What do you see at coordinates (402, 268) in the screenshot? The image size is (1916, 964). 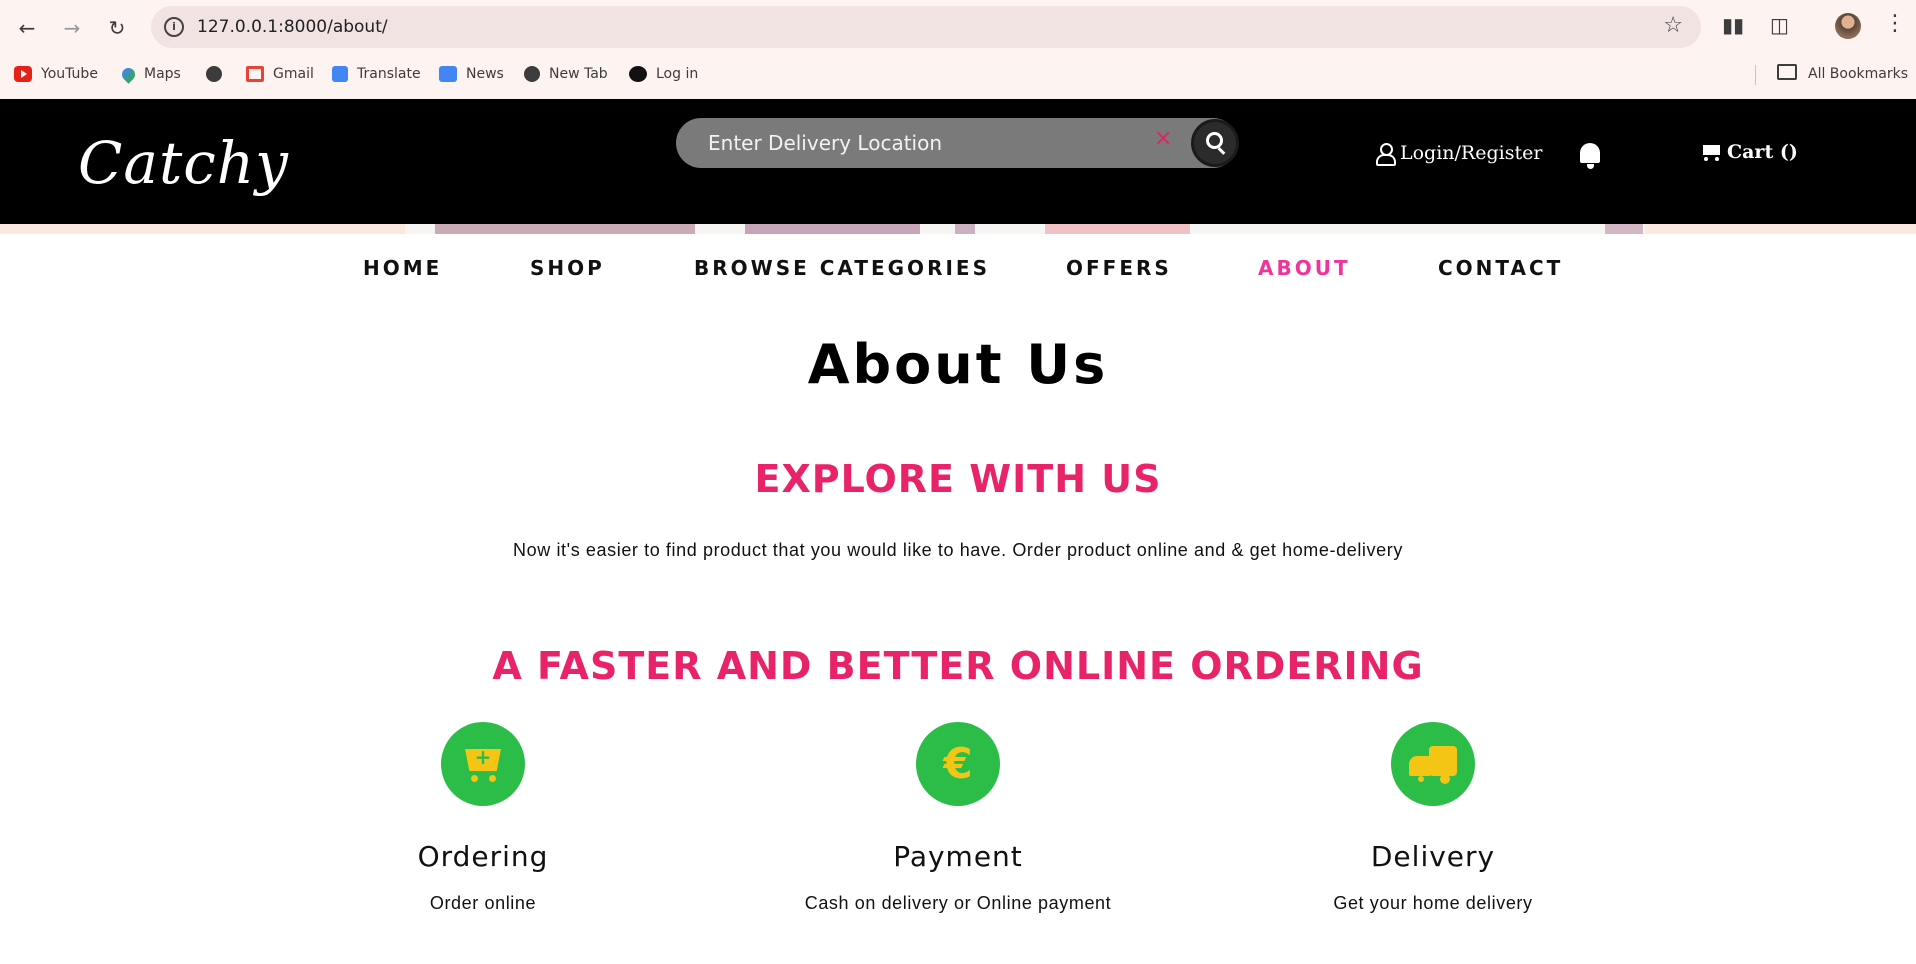 I see `nav-home: HOME` at bounding box center [402, 268].